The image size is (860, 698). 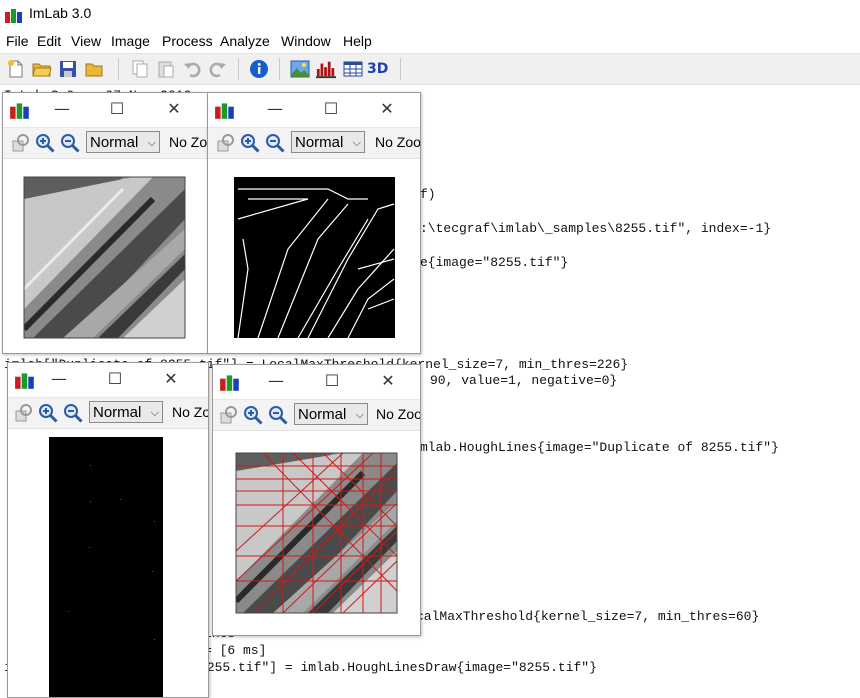 What do you see at coordinates (16, 69) in the screenshot?
I see `new-file-icon` at bounding box center [16, 69].